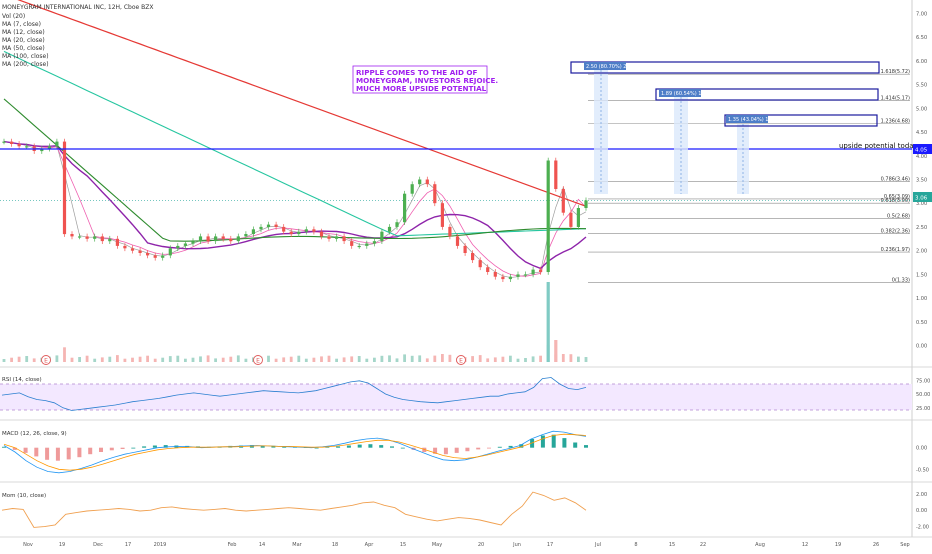  I want to click on time-tick-label: 19, so click(62, 545).